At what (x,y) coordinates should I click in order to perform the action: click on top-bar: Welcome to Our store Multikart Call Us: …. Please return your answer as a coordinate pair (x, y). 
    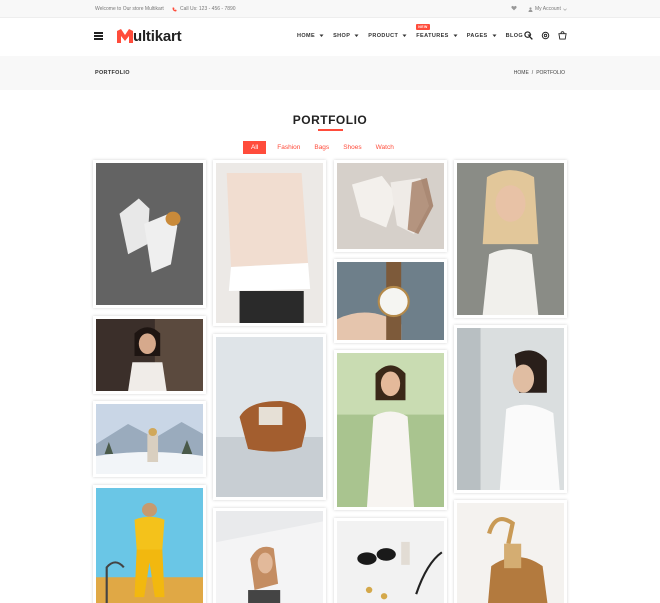
    Looking at the image, I should click on (330, 9).